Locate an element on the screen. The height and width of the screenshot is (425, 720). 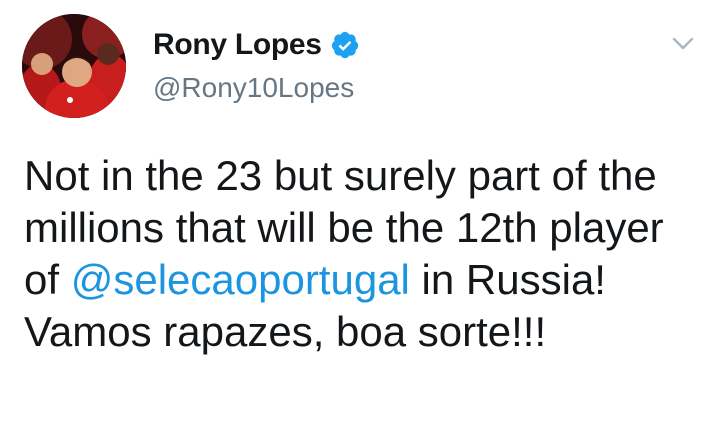
chevron-down-icon is located at coordinates (683, 43).